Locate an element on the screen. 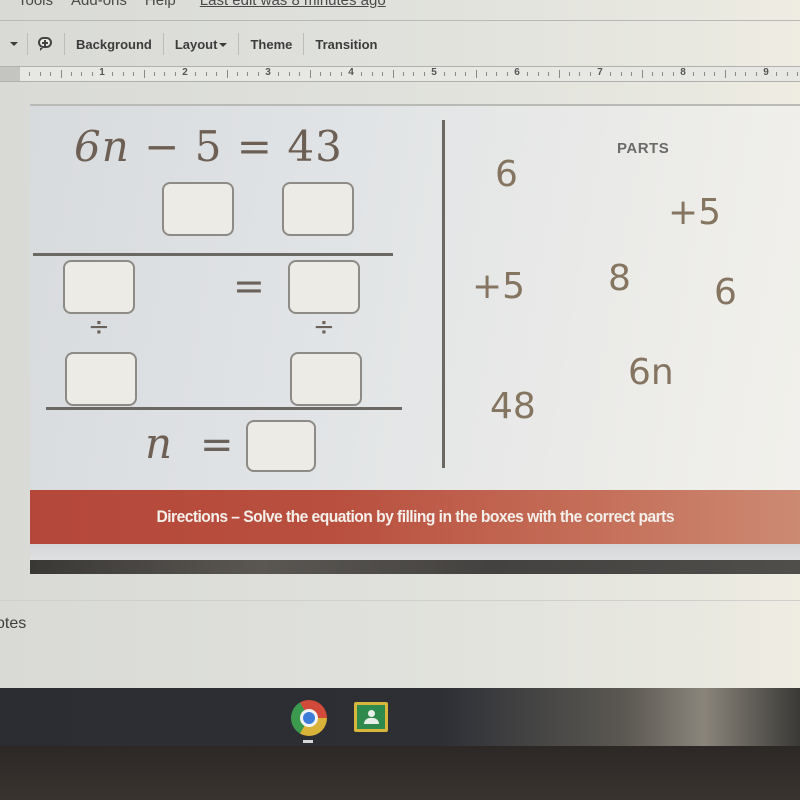 This screenshot has height=800, width=800. speaker-notes-placeholder: otes is located at coordinates (13, 624).